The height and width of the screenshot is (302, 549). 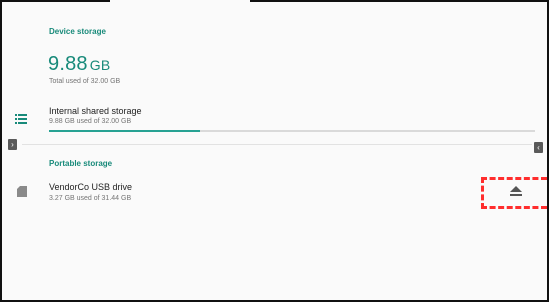 I want to click on section-divider, so click(x=277, y=144).